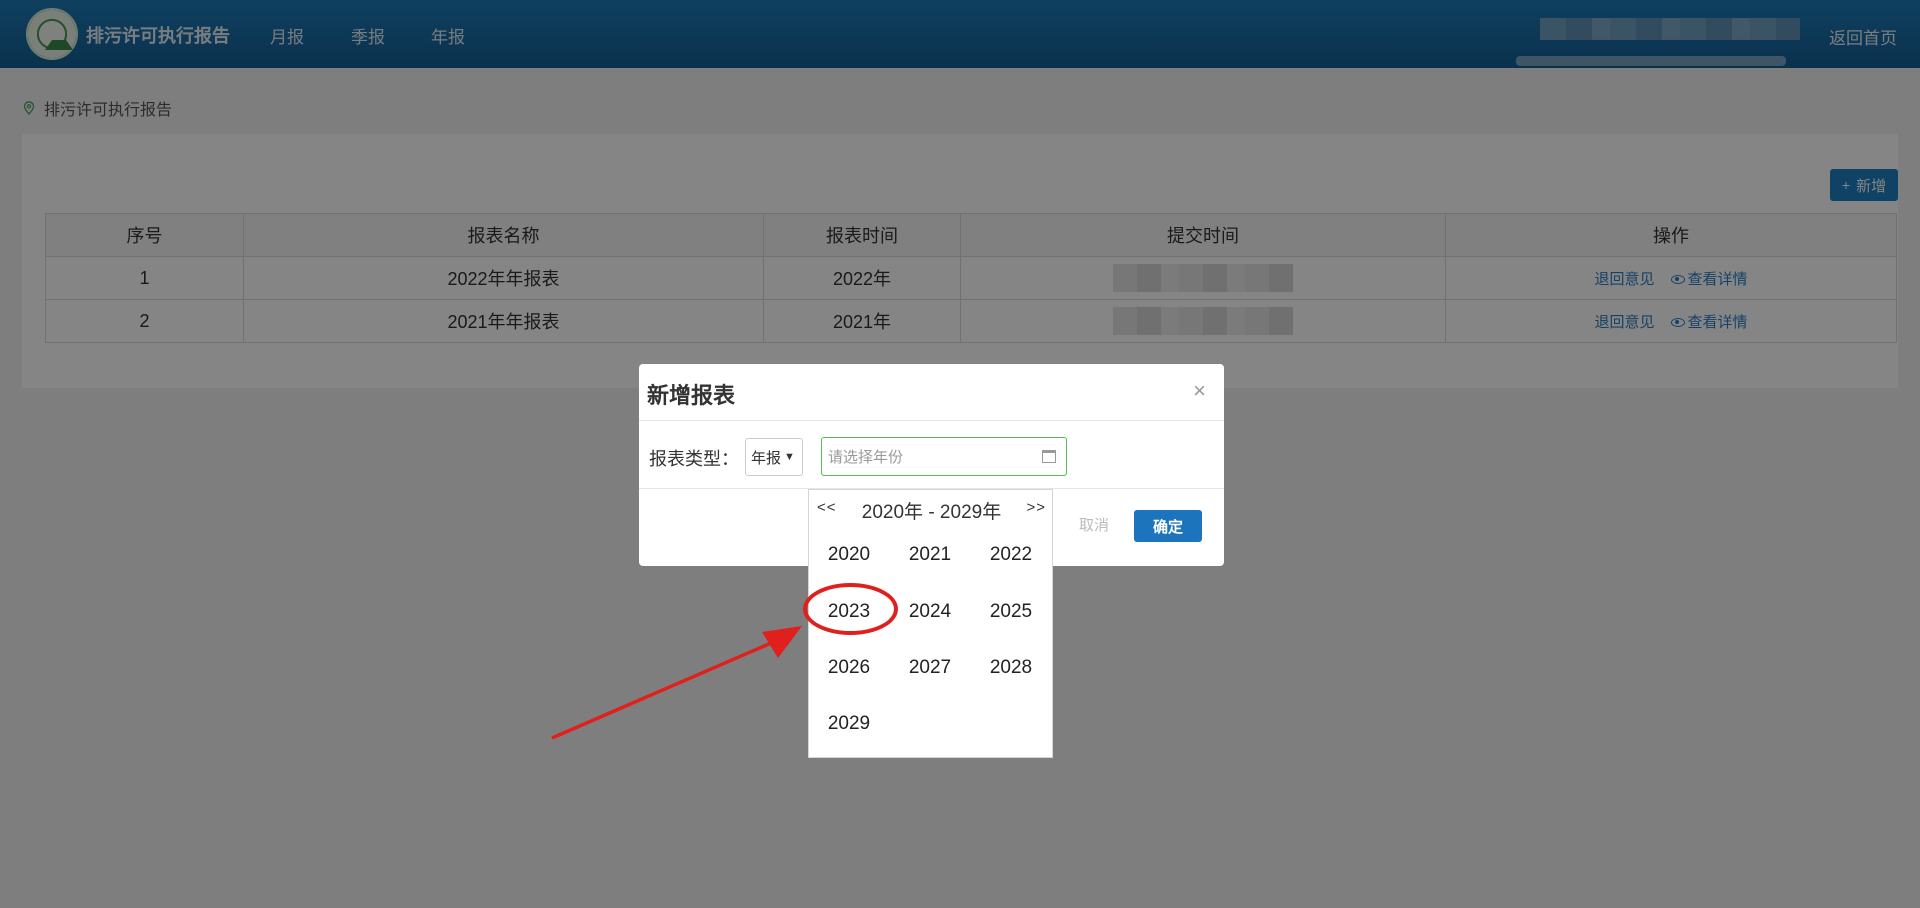 This screenshot has height=908, width=1920. I want to click on year-cell-2029: 2029, so click(849, 724).